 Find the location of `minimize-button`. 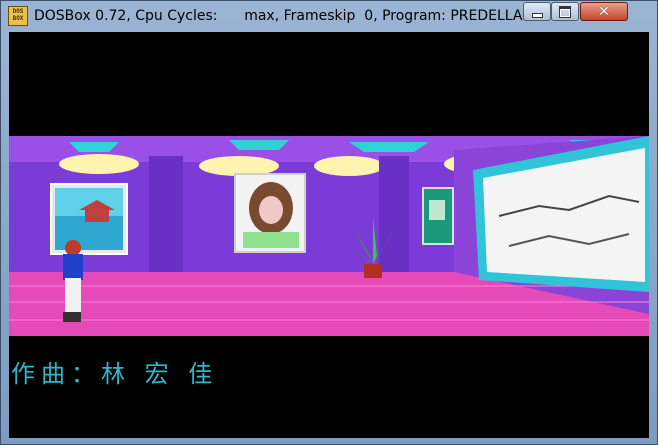

minimize-button is located at coordinates (537, 11).